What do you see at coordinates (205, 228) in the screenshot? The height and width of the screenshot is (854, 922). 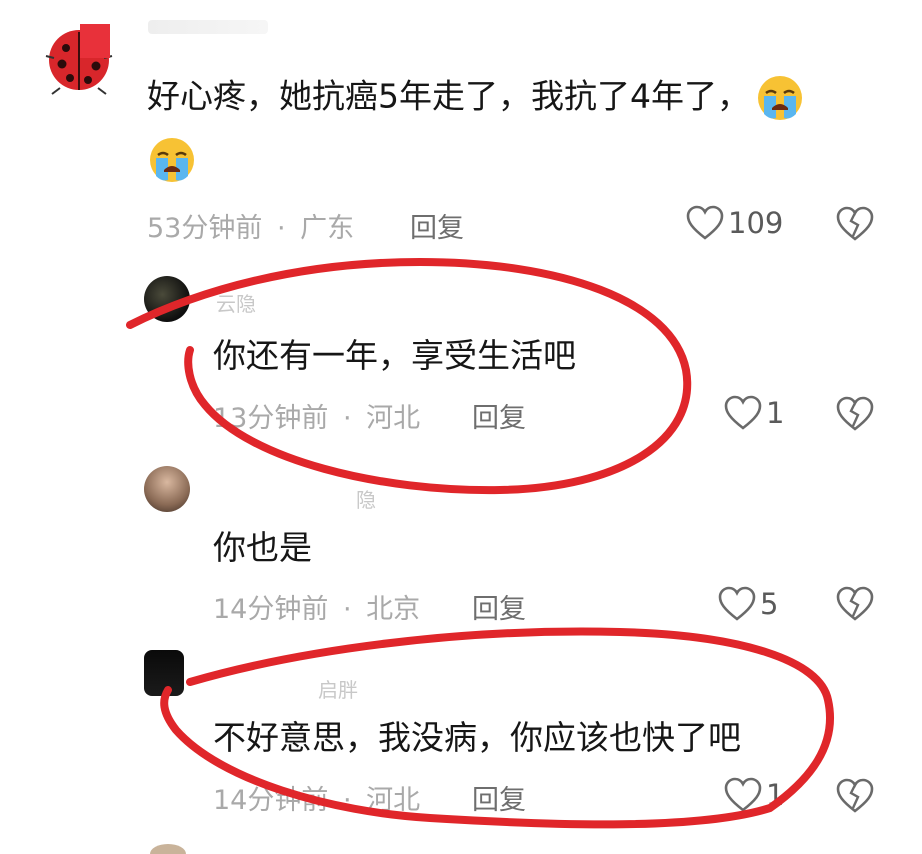 I see `timestamp: 53分钟前` at bounding box center [205, 228].